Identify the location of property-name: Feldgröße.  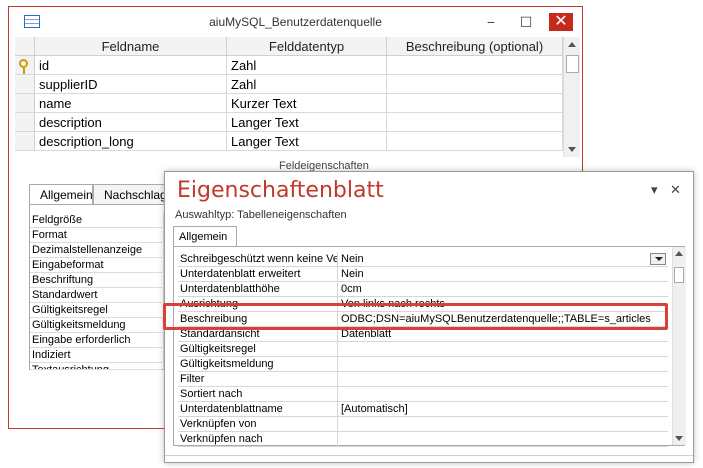
(96, 220).